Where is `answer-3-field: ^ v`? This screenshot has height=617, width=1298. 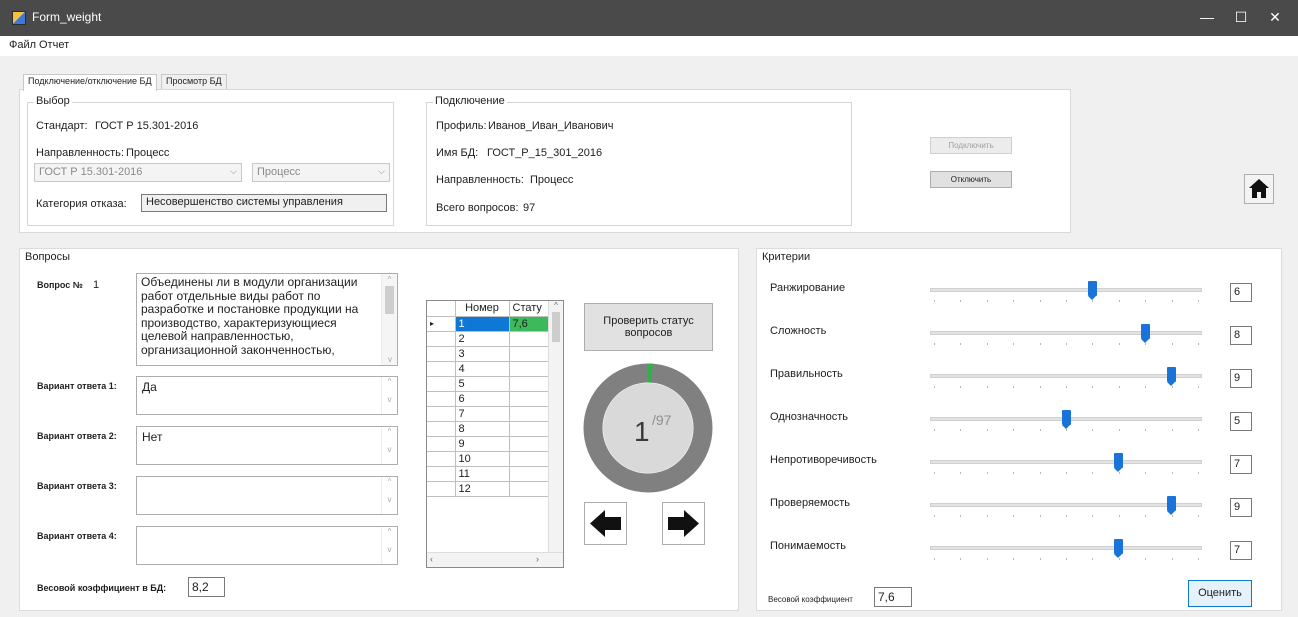
answer-3-field: ^ v is located at coordinates (267, 495).